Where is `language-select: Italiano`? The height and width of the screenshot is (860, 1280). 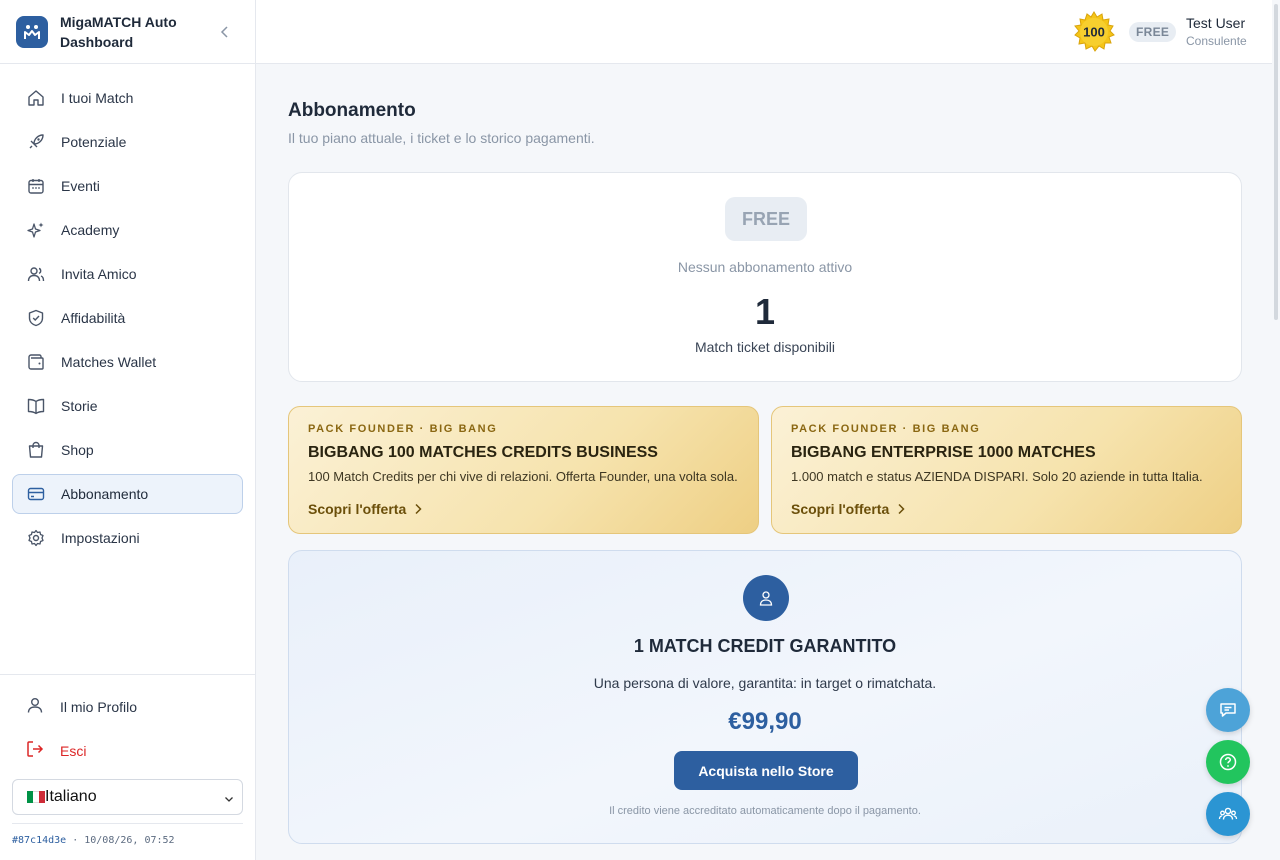 language-select: Italiano is located at coordinates (127, 797).